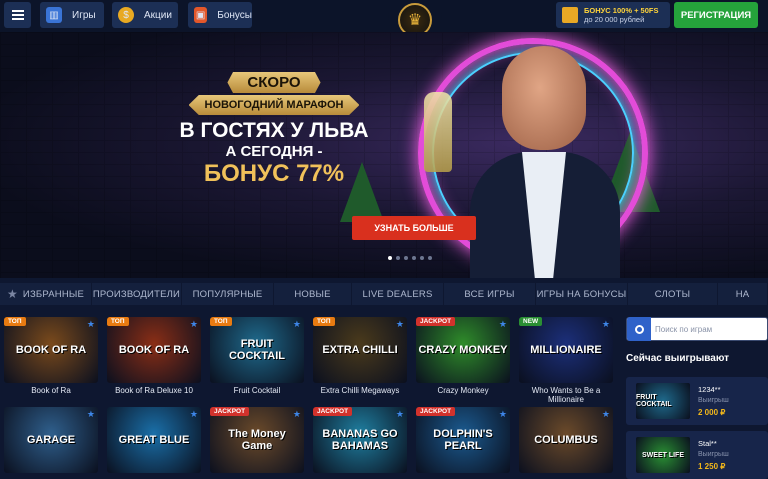  I want to click on nav-bonuses-button: ▣ Бонусы, so click(220, 15).